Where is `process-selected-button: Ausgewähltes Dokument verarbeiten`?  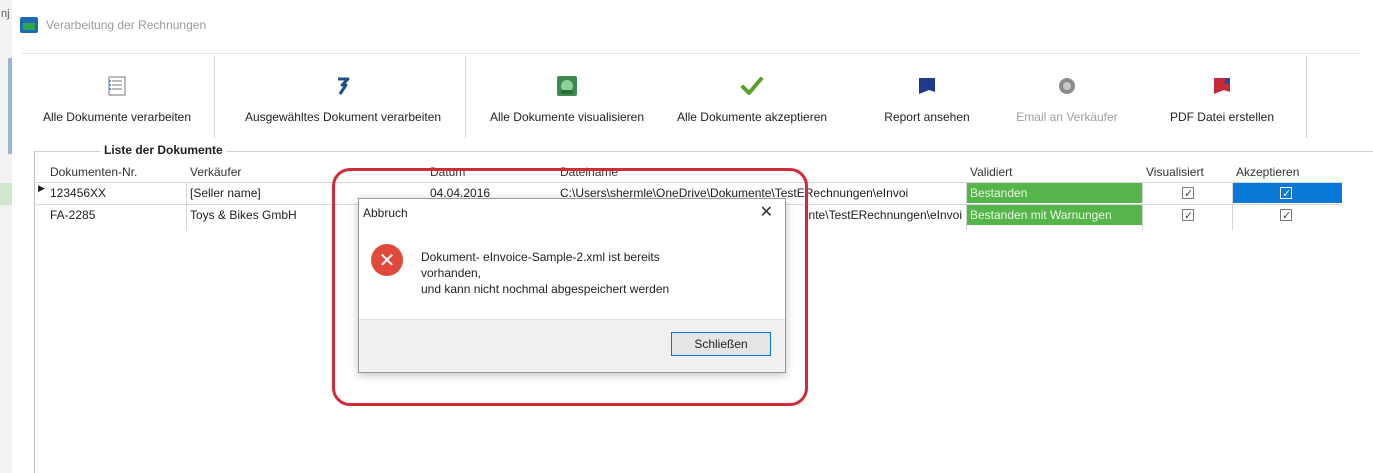 process-selected-button: Ausgewähltes Dokument verarbeiten is located at coordinates (343, 99).